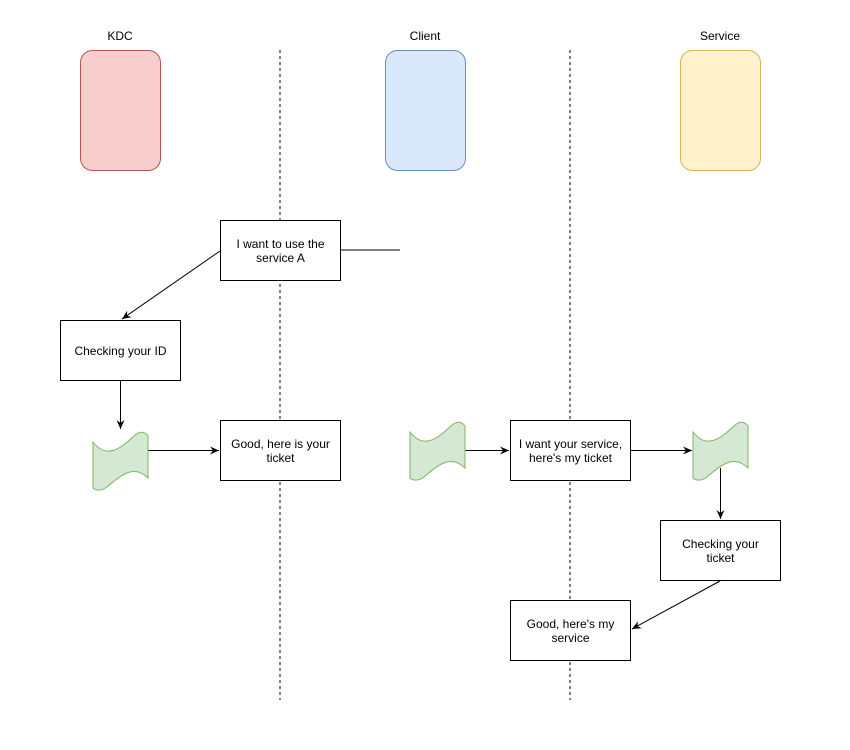 The image size is (850, 750). I want to click on lane-title-kdc: KDC, so click(120, 36).